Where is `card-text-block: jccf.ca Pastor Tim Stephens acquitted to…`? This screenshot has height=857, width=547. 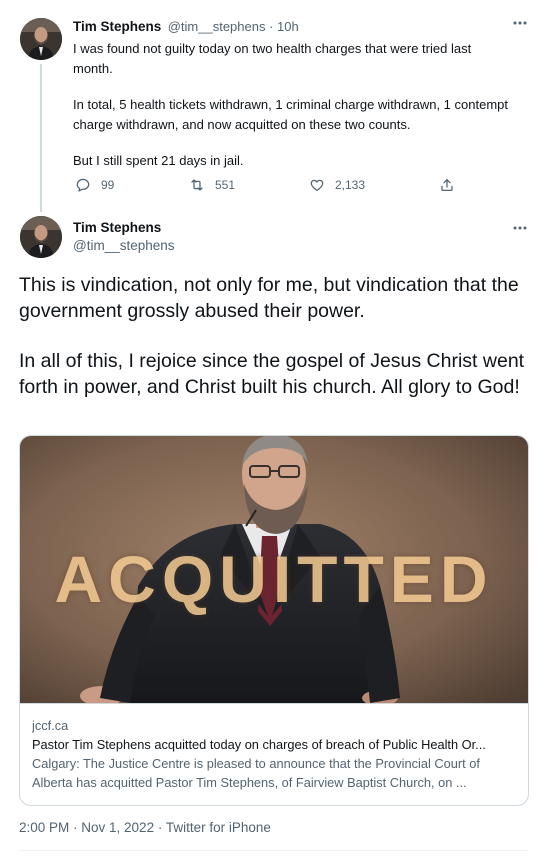
card-text-block: jccf.ca Pastor Tim Stephens acquitted to… is located at coordinates (275, 754).